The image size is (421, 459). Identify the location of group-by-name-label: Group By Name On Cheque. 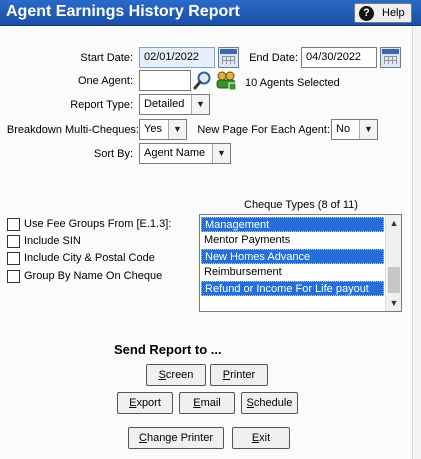
(93, 276).